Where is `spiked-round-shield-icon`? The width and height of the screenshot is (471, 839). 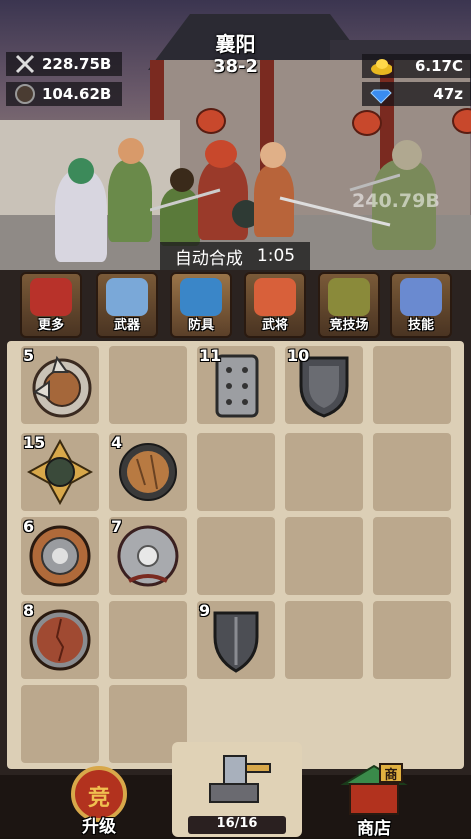 spiked-round-shield-icon is located at coordinates (148, 472).